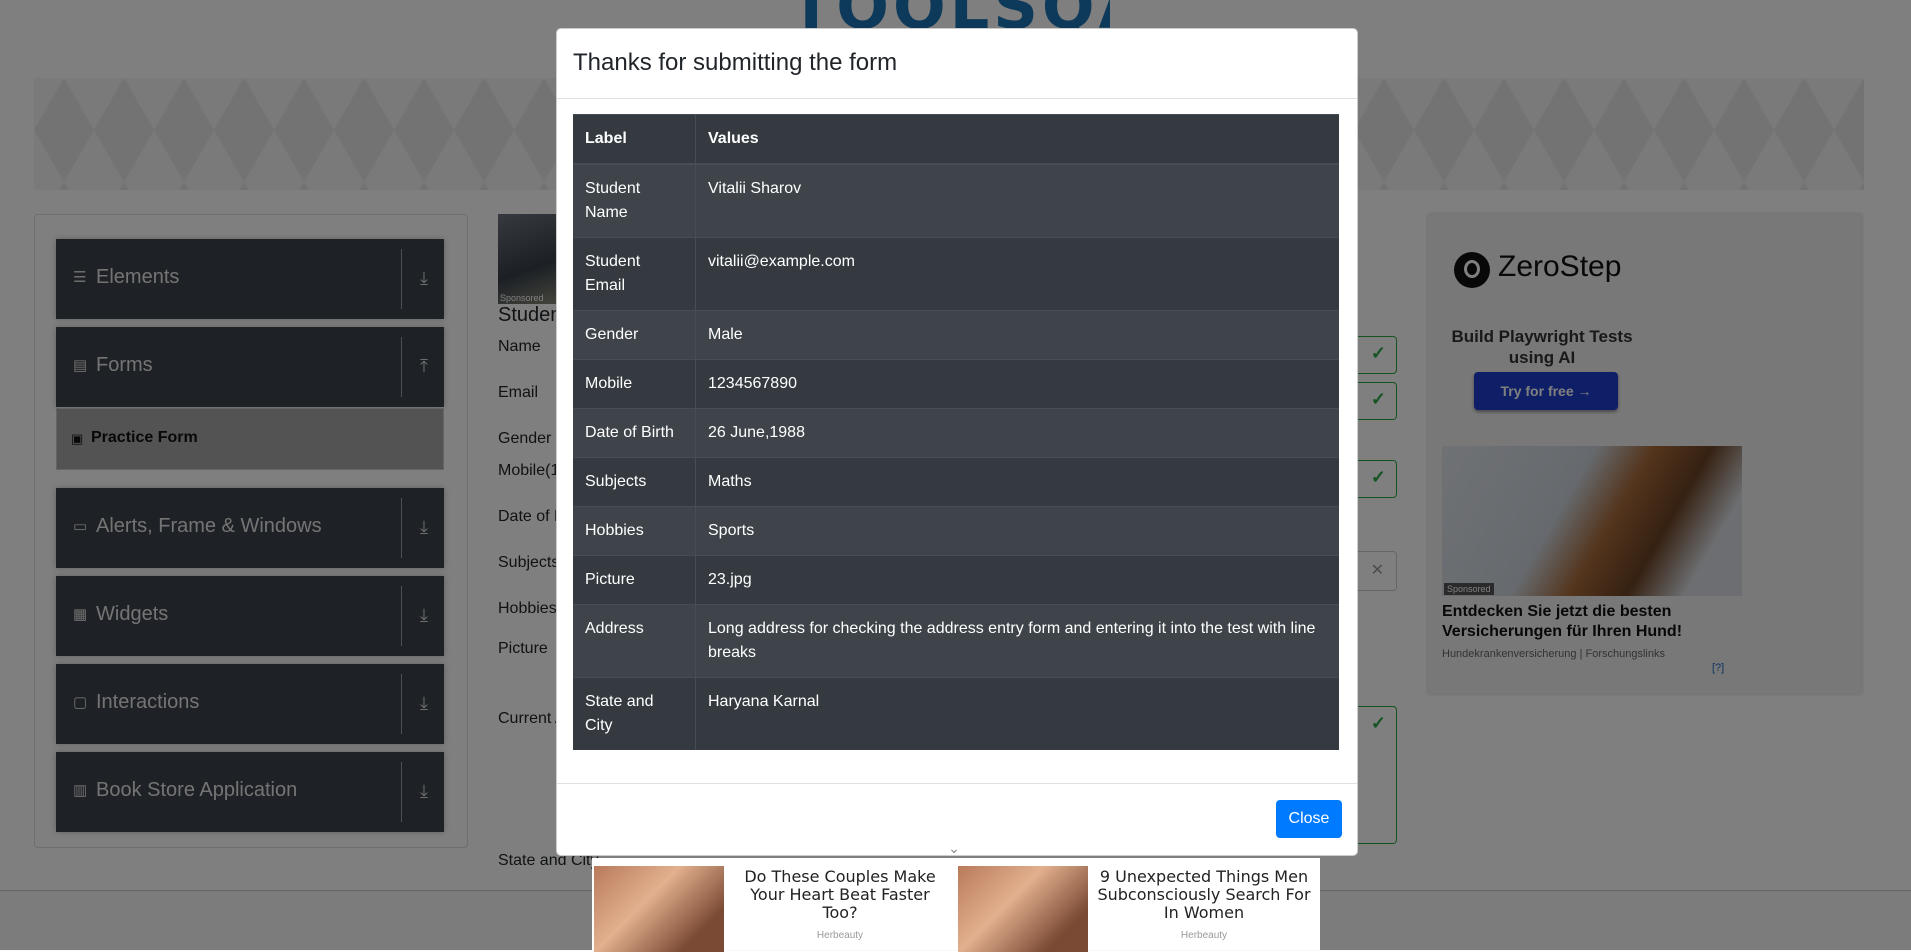 This screenshot has width=1911, height=952. Describe the element at coordinates (634, 531) in the screenshot. I see `row-label: Hobbies` at that location.